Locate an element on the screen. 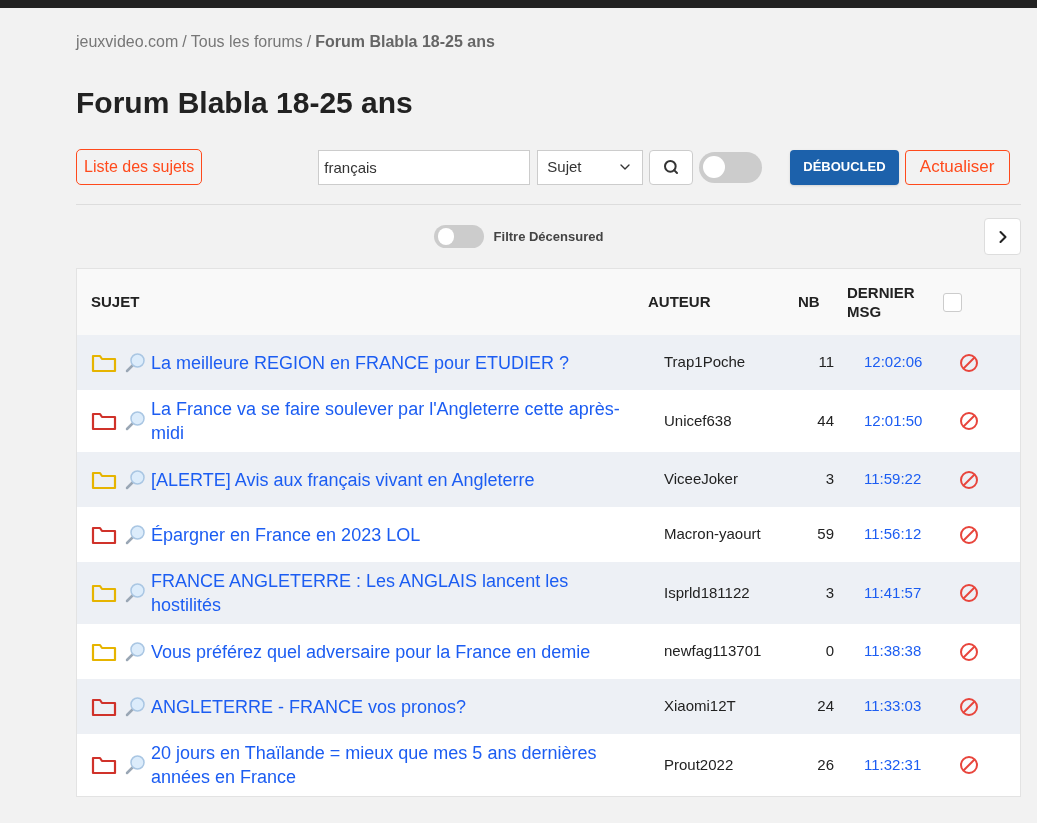 The height and width of the screenshot is (823, 1037). author-name: Xiaomi12T is located at coordinates (731, 706).